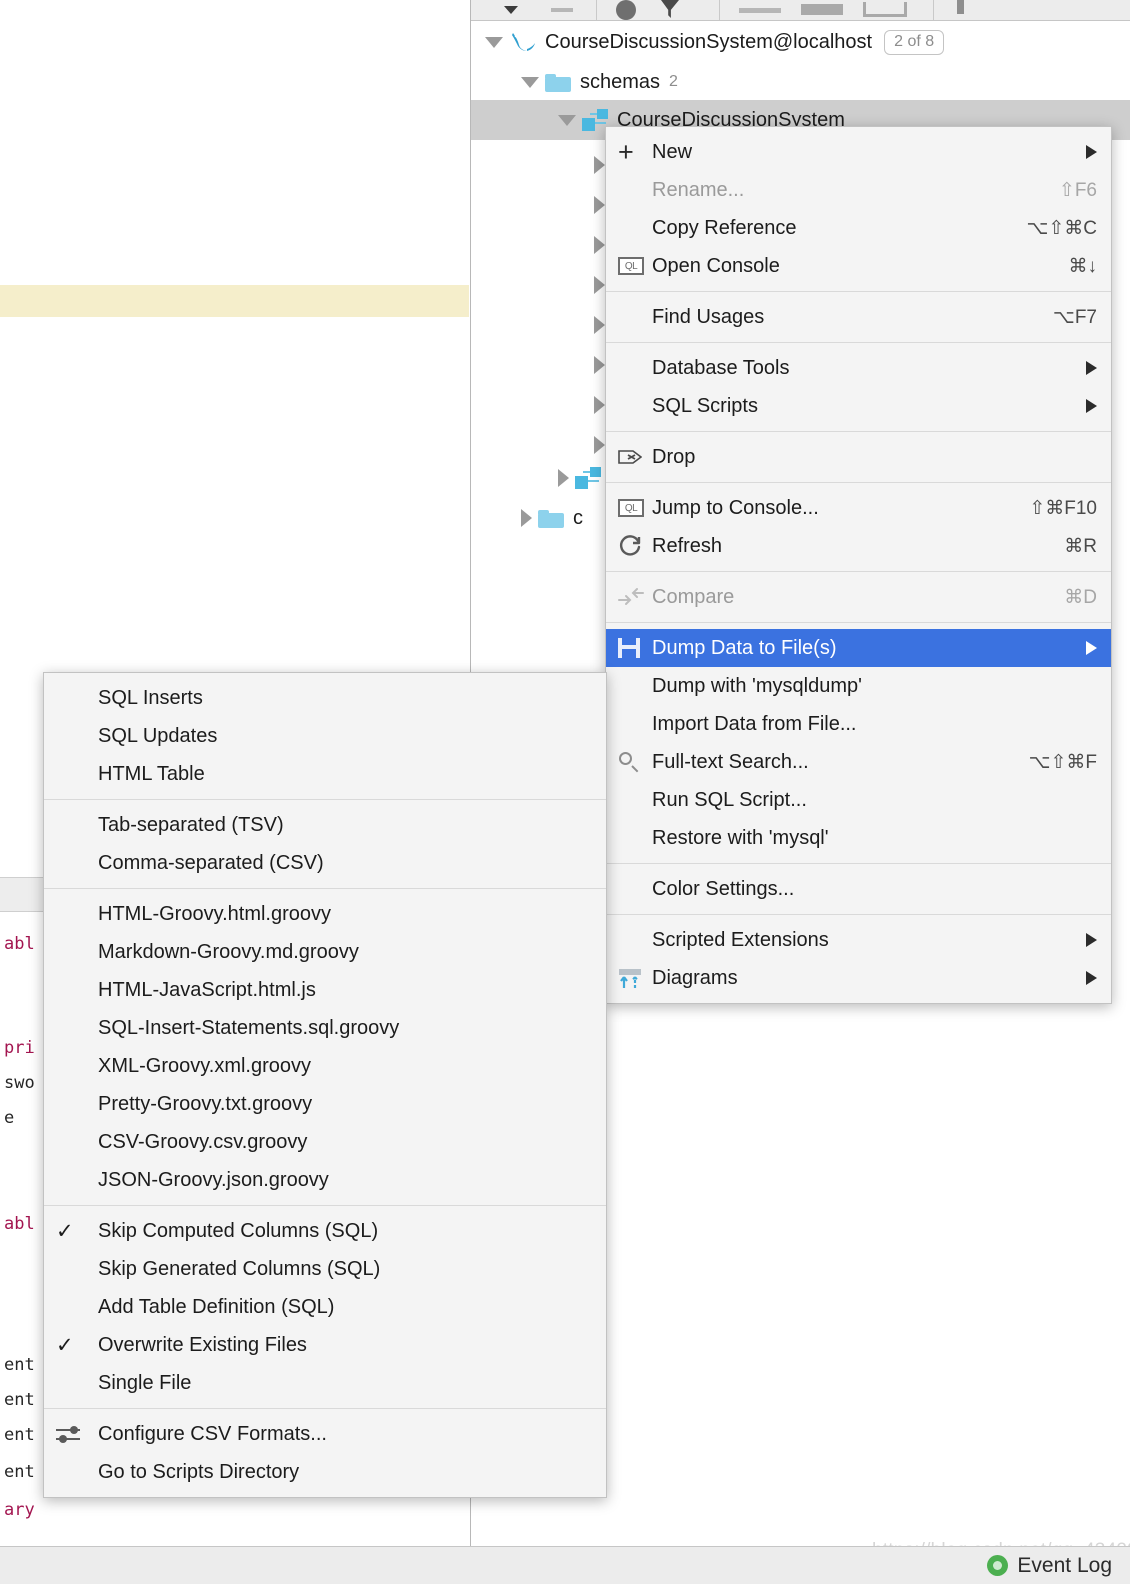 The height and width of the screenshot is (1584, 1130). I want to click on submenu-item-go-to-scripts-directory: Go to Scripts Directory, so click(325, 1472).